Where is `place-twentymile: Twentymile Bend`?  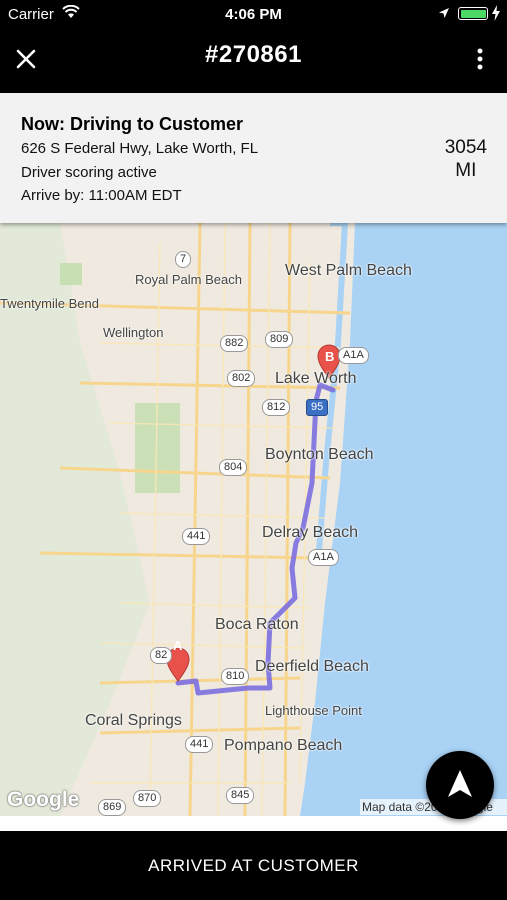 place-twentymile: Twentymile Bend is located at coordinates (49, 303).